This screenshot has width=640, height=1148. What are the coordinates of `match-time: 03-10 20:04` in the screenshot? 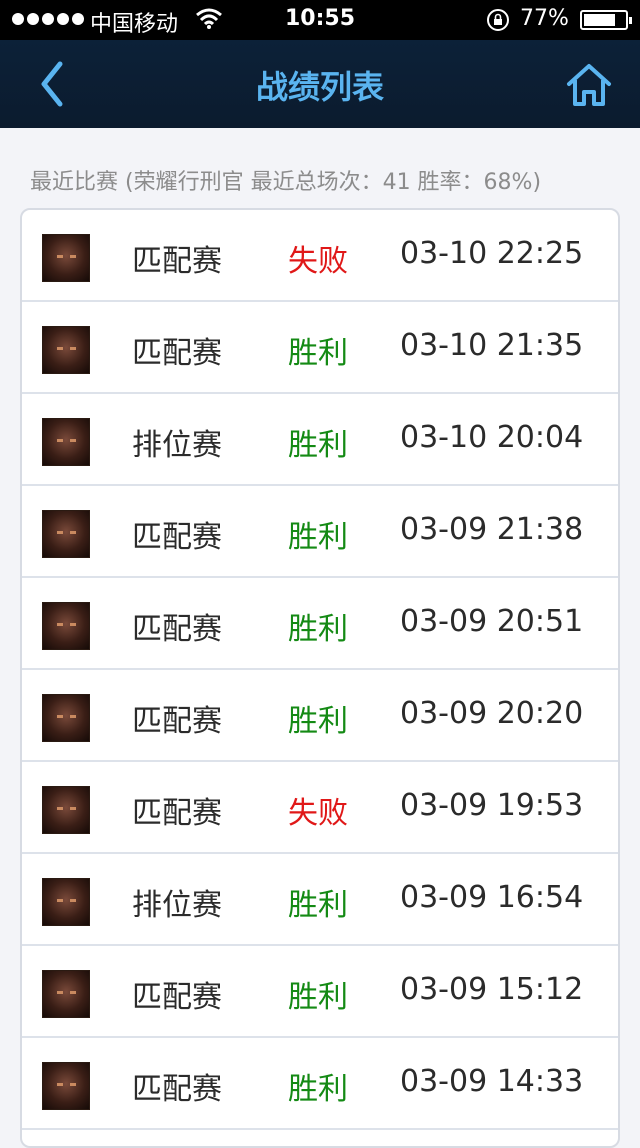 It's located at (492, 437).